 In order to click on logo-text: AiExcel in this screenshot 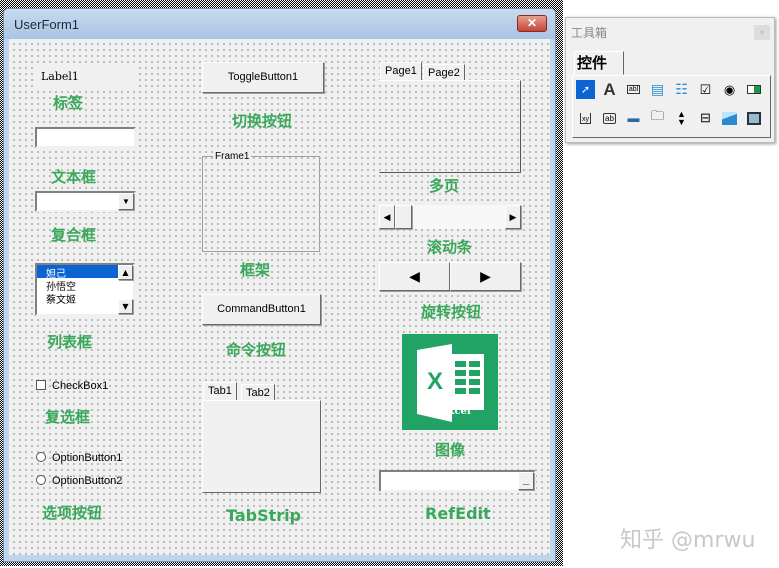, I will do `click(450, 411)`.